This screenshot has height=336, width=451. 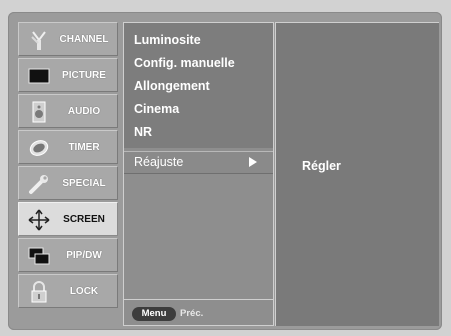 I want to click on nav-label-channel: CHANNEL, so click(x=84, y=39).